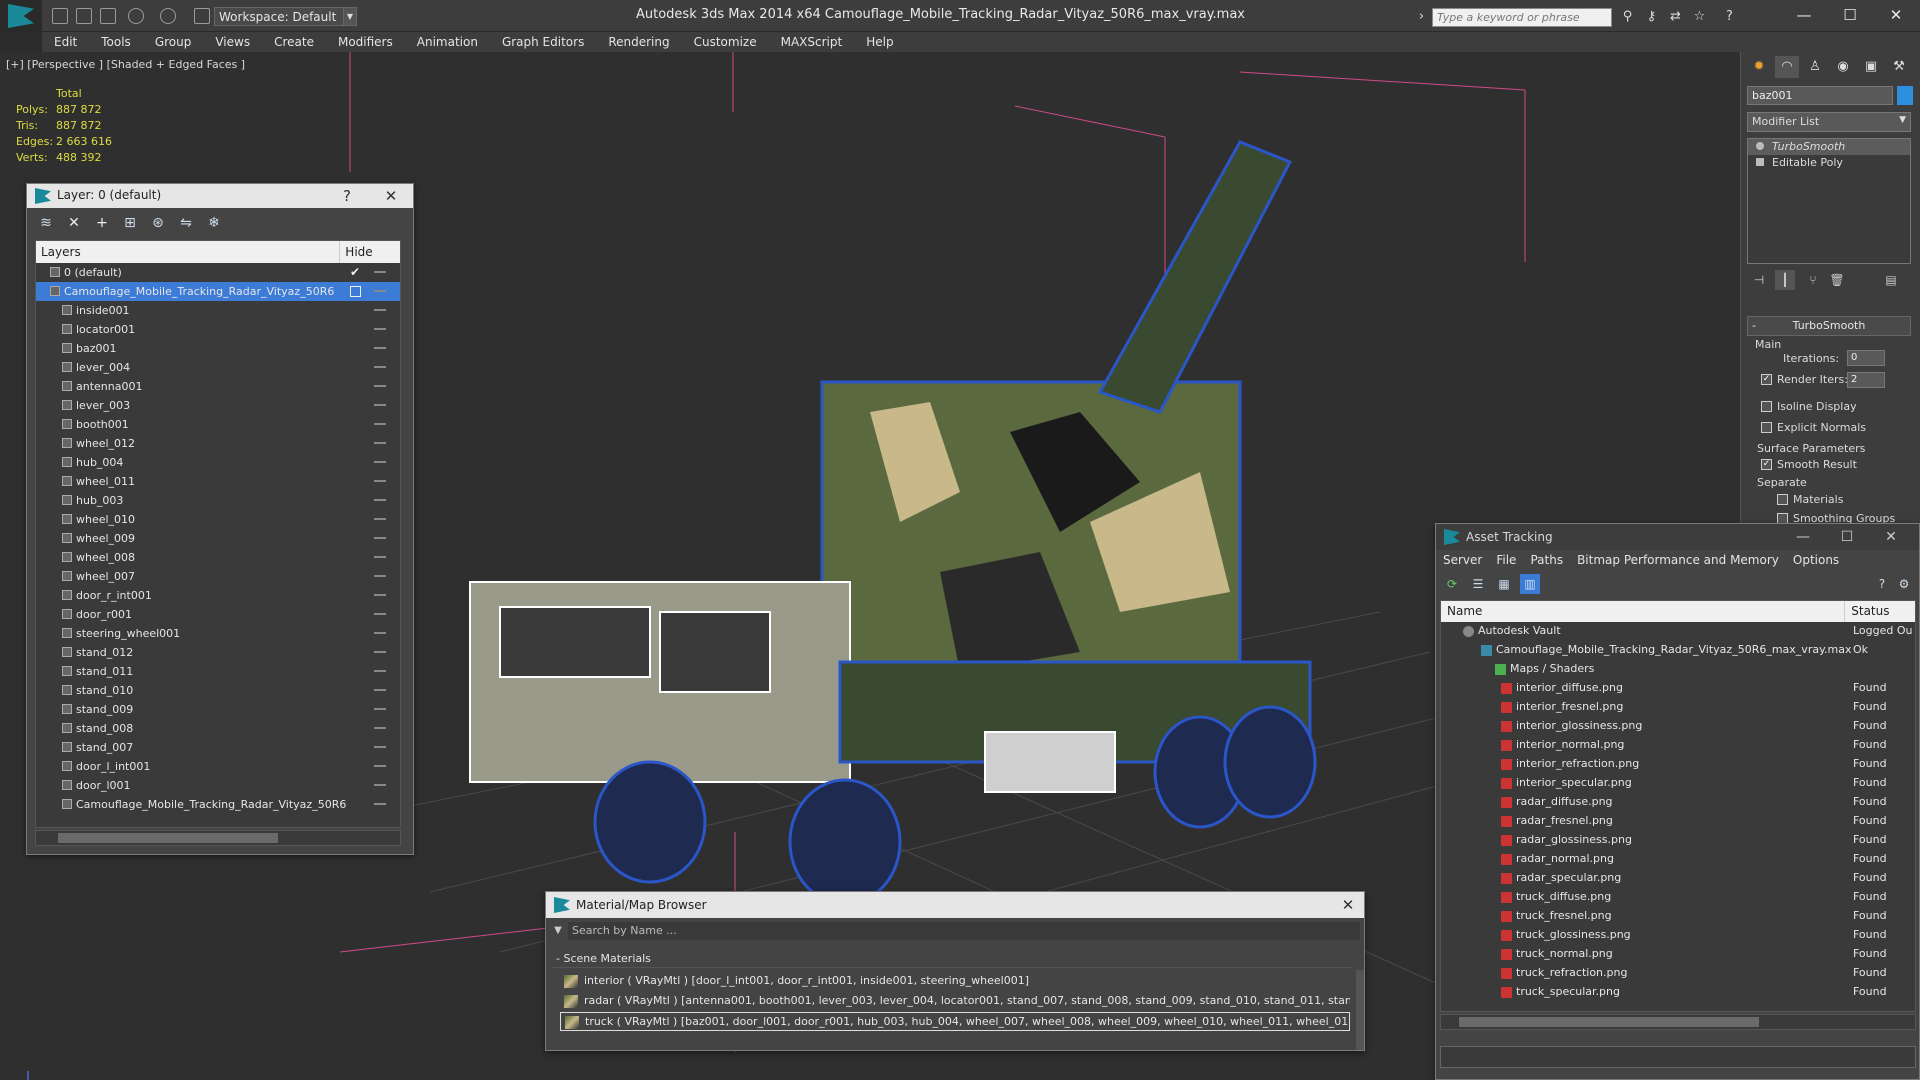 The width and height of the screenshot is (1920, 1080). I want to click on refresh-icon: ⟳, so click(1452, 584).